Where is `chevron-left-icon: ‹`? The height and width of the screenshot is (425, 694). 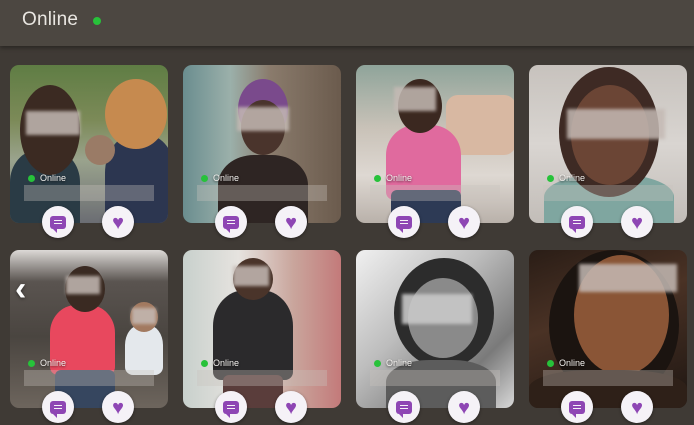 chevron-left-icon: ‹ is located at coordinates (20, 289).